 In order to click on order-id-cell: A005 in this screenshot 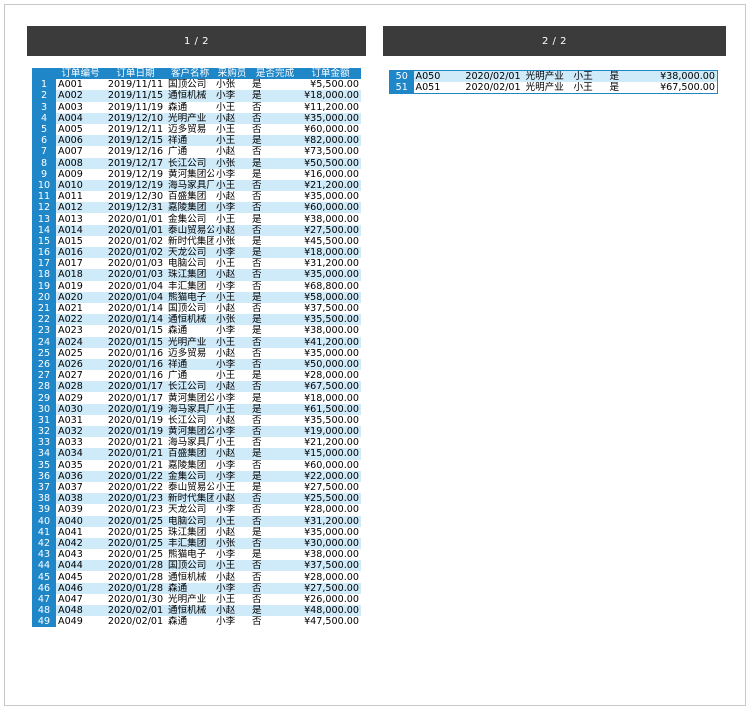, I will do `click(80, 129)`.